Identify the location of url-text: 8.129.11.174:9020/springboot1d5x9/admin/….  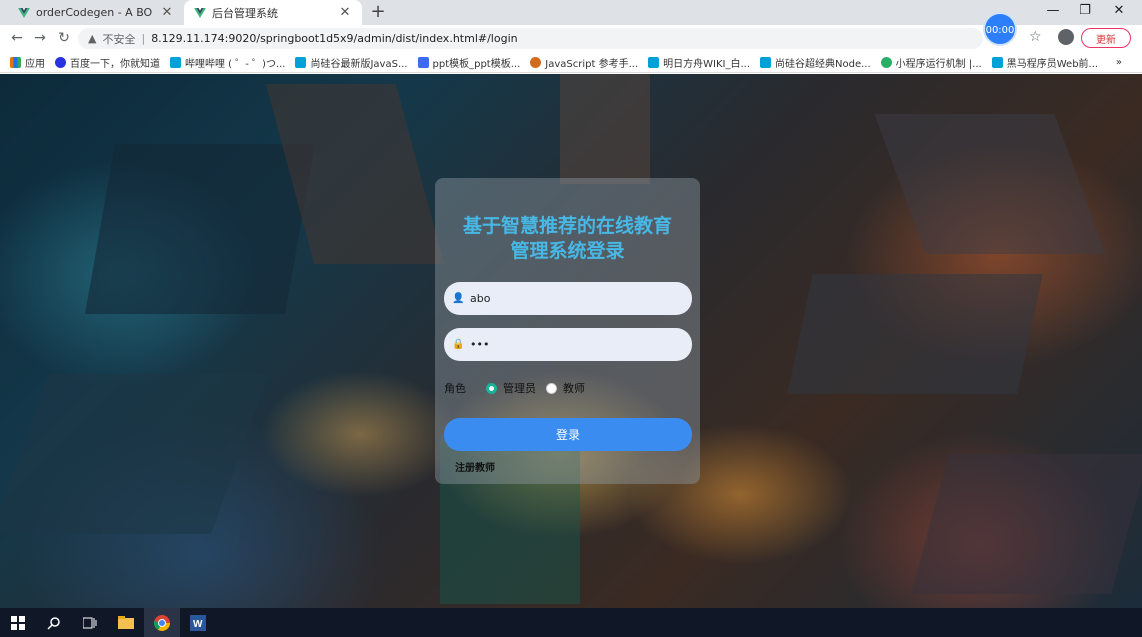
(334, 38).